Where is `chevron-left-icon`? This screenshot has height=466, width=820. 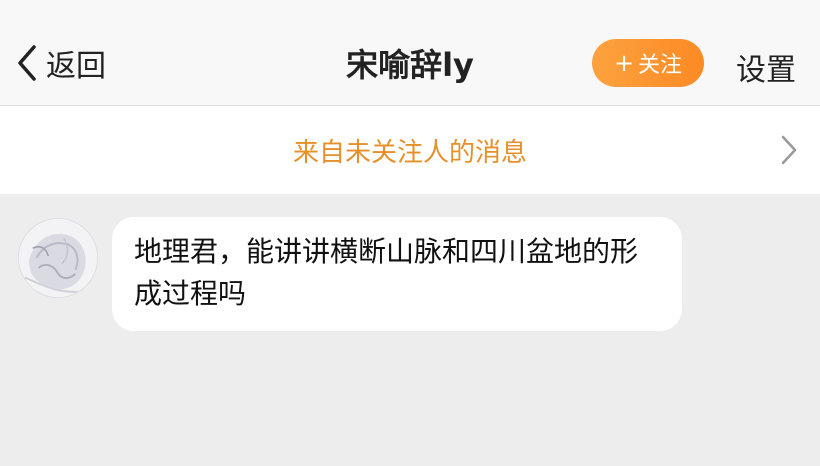
chevron-left-icon is located at coordinates (27, 63).